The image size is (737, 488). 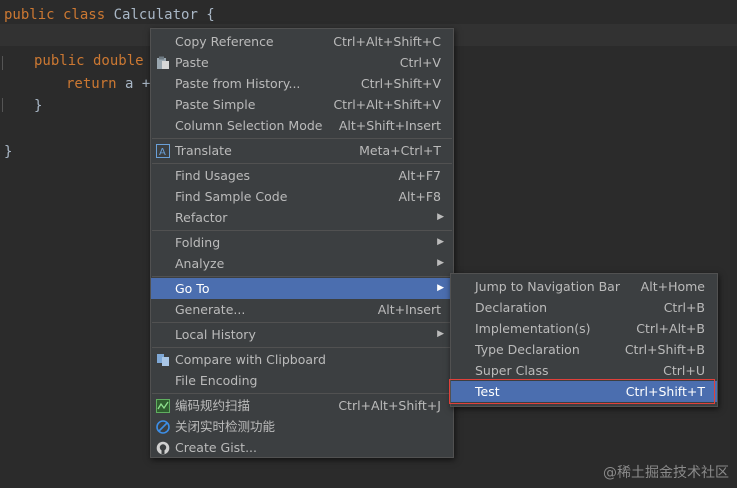 I want to click on menu-item-label: Super Class, so click(x=512, y=370).